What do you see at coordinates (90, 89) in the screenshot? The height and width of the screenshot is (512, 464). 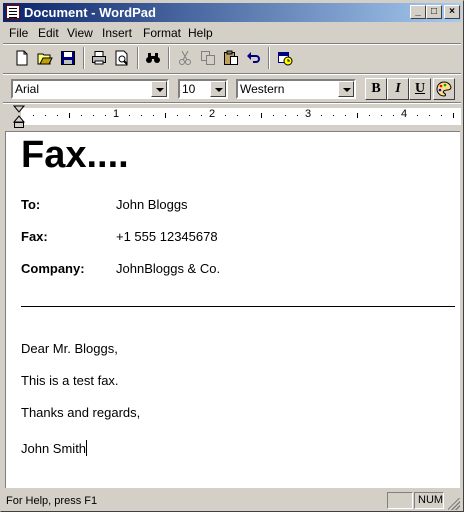 I see `font-name-combo: Arial` at bounding box center [90, 89].